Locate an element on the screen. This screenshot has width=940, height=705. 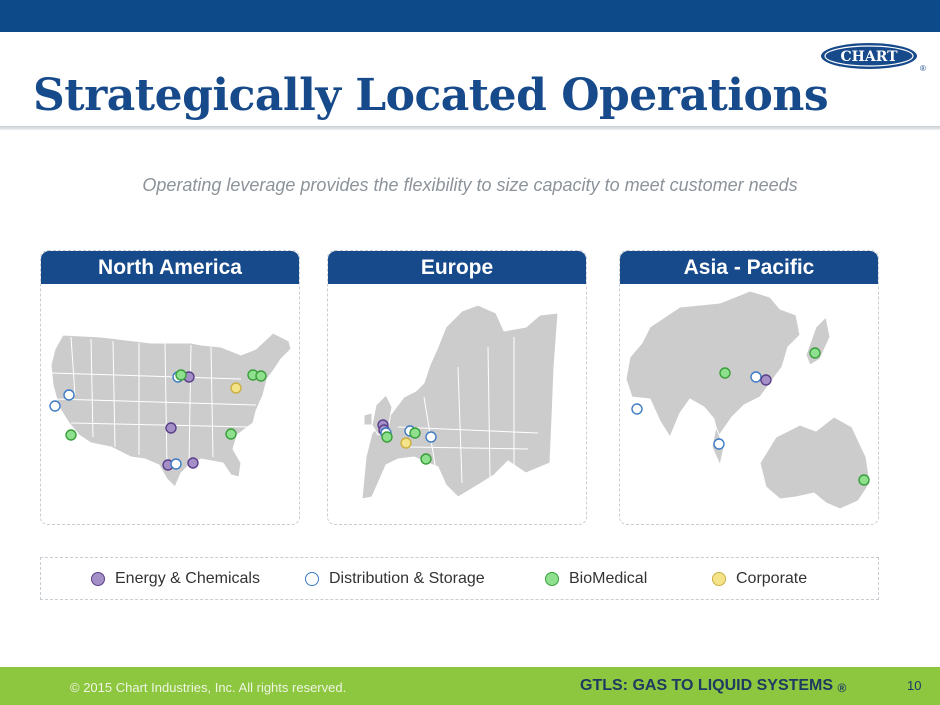
region-panel-asia-pacific: Asia - Pacific is located at coordinates (749, 387).